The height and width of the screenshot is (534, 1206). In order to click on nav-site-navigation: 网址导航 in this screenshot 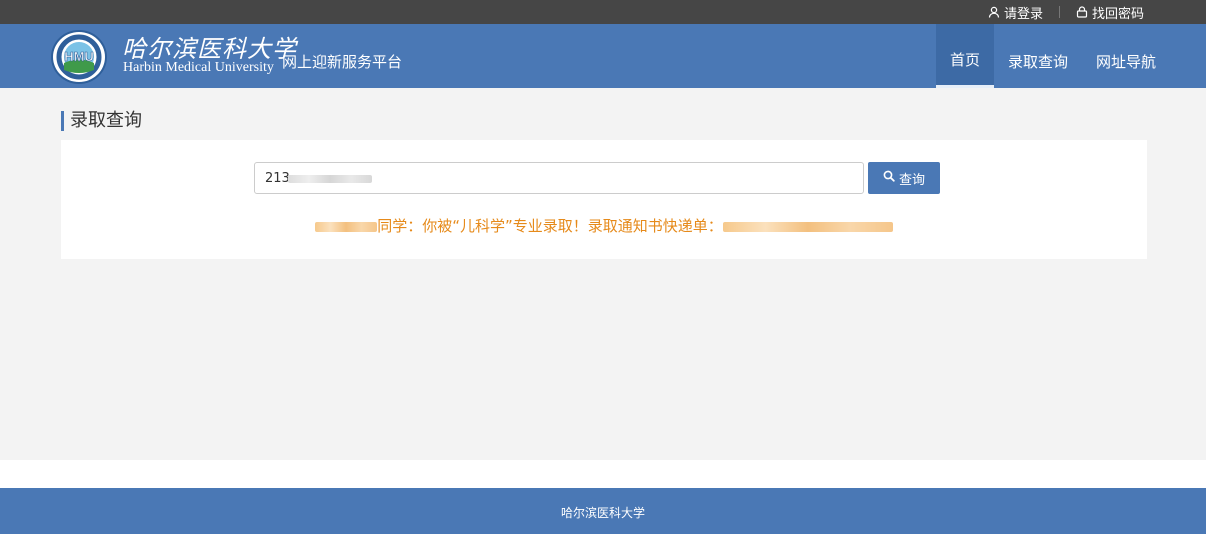, I will do `click(1126, 56)`.